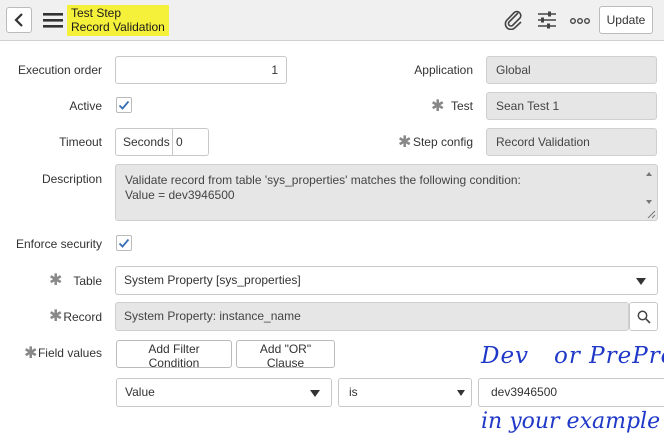 The width and height of the screenshot is (664, 445). I want to click on title-line2: Record Validation, so click(118, 27).